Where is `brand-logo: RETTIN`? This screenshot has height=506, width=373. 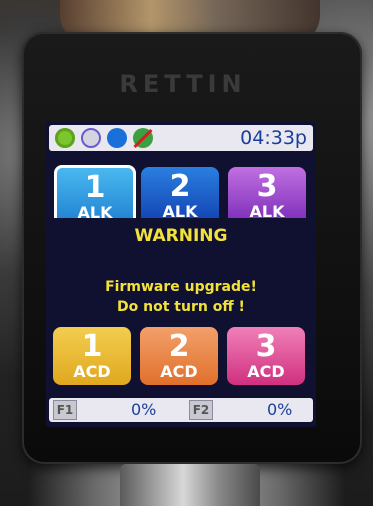 brand-logo: RETTIN is located at coordinates (183, 84).